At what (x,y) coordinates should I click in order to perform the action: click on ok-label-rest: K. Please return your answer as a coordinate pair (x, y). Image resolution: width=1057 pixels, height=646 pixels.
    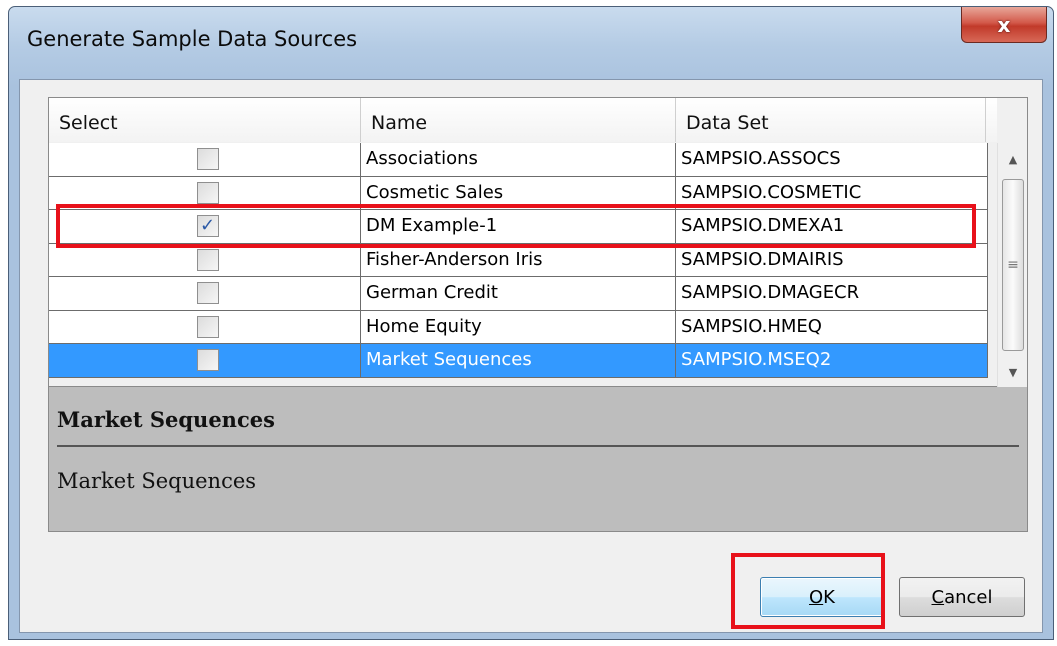
    Looking at the image, I should click on (829, 597).